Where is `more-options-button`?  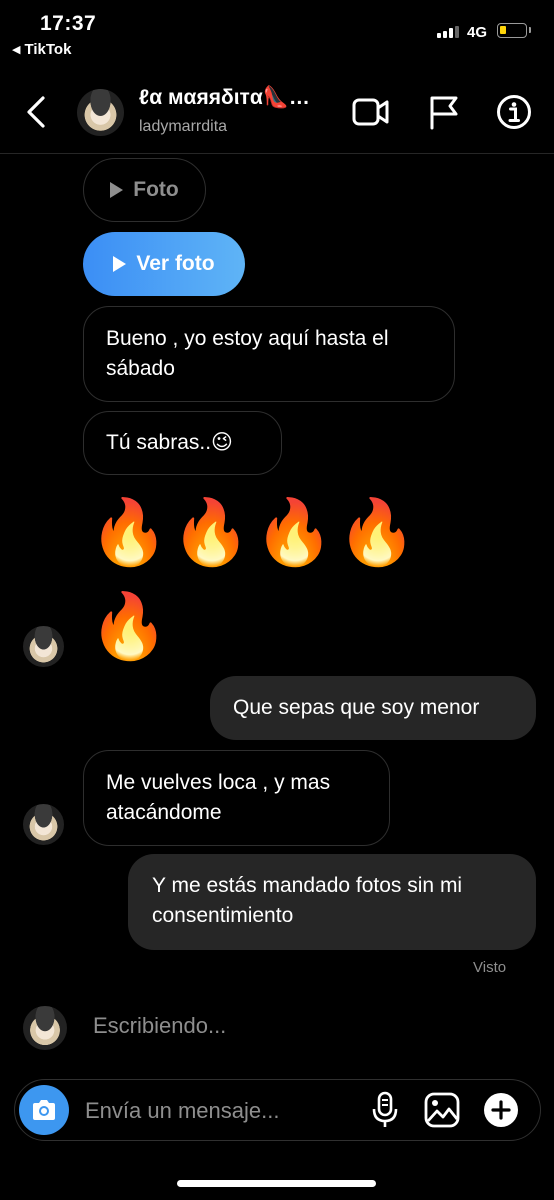
more-options-button is located at coordinates (501, 1112).